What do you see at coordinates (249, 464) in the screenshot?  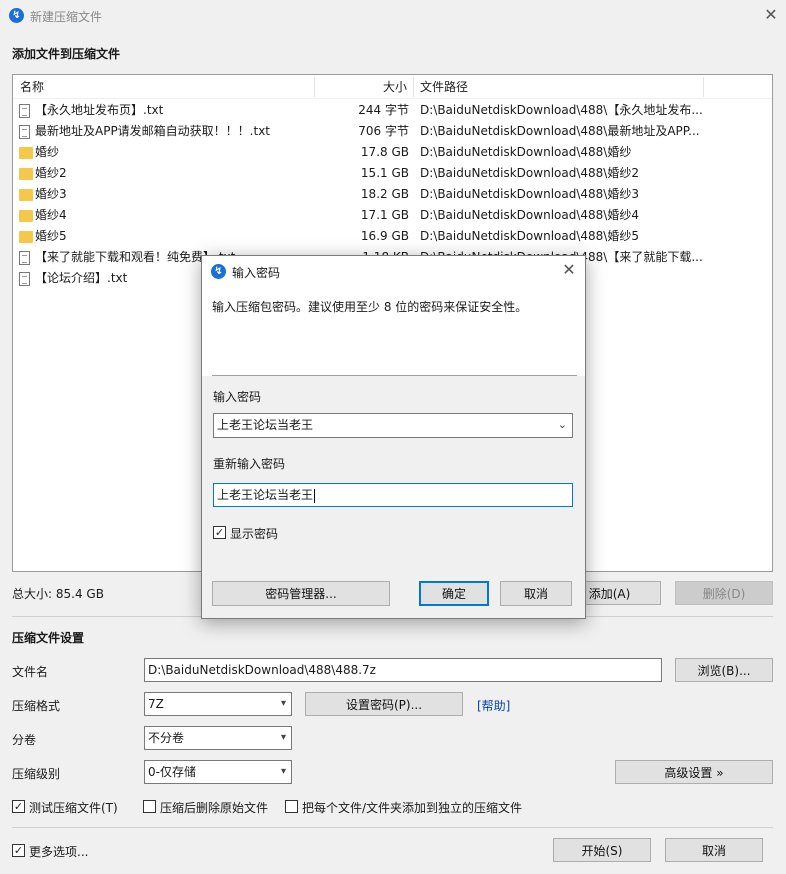 I see `confirm-password-label: 重新输入密码` at bounding box center [249, 464].